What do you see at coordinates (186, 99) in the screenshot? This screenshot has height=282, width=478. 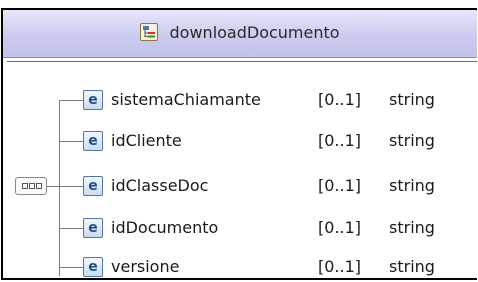 I see `element-name: sistemaChiamante` at bounding box center [186, 99].